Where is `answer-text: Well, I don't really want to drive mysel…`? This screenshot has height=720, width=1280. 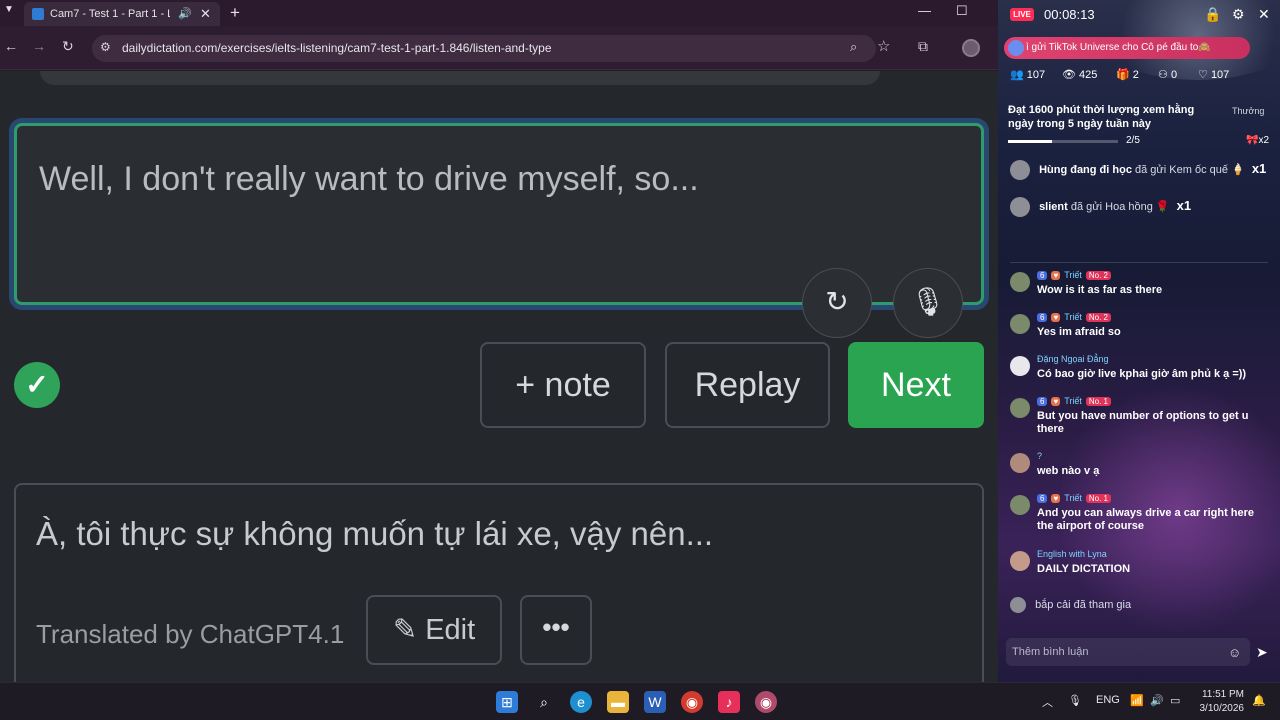
answer-text: Well, I don't really want to drive mysel… is located at coordinates (369, 179).